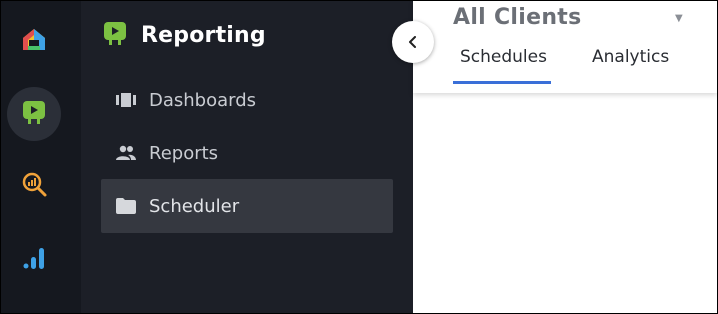  What do you see at coordinates (203, 100) in the screenshot?
I see `sidebar-item-label: Dashboards` at bounding box center [203, 100].